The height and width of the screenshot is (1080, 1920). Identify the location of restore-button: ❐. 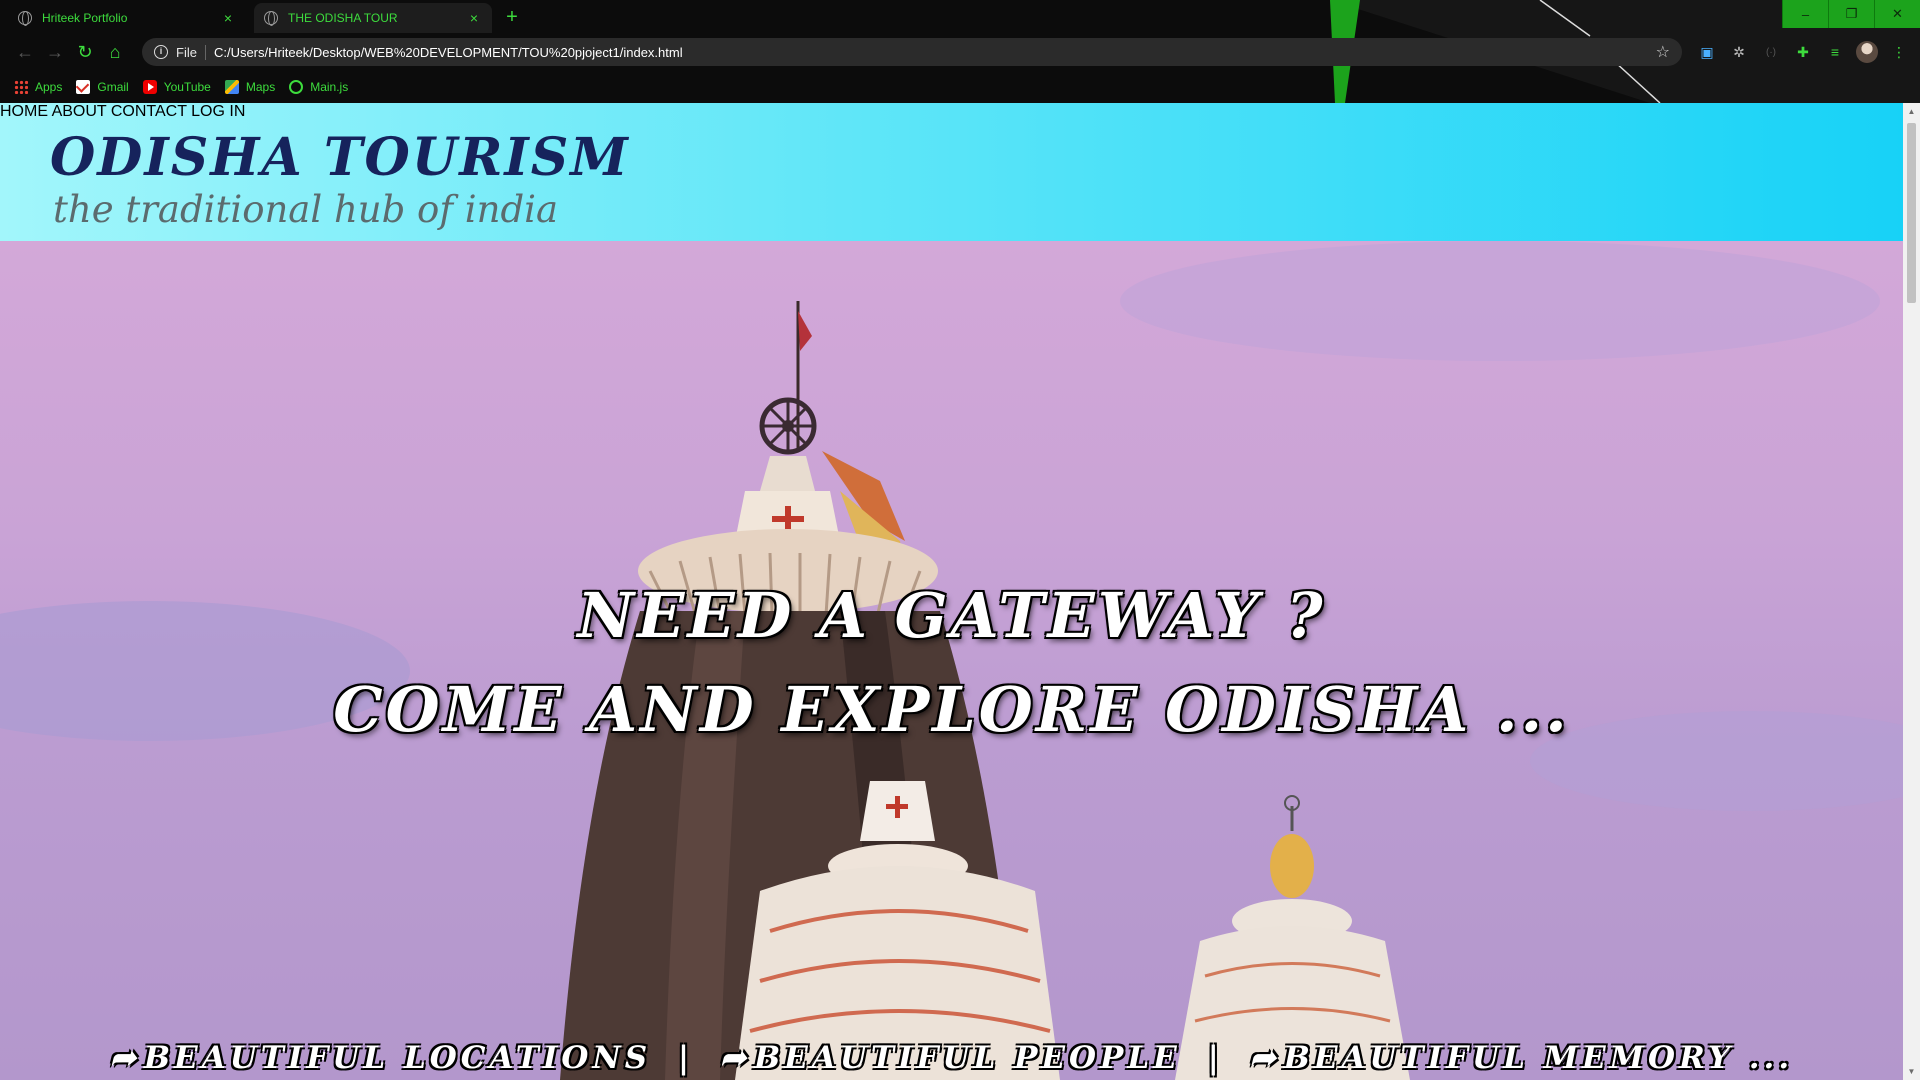
(1851, 14).